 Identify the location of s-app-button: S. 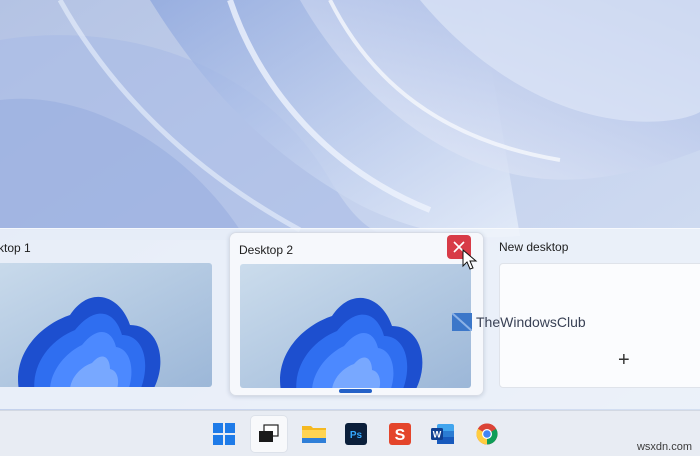
(400, 434).